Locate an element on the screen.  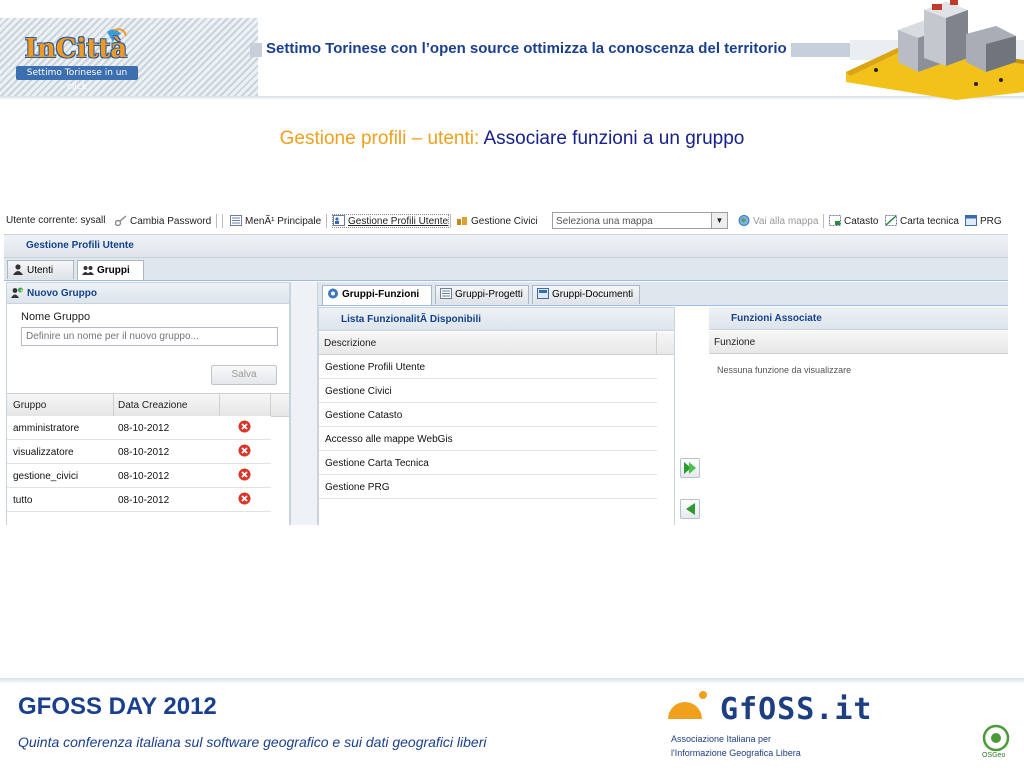
profile-icon is located at coordinates (339, 220).